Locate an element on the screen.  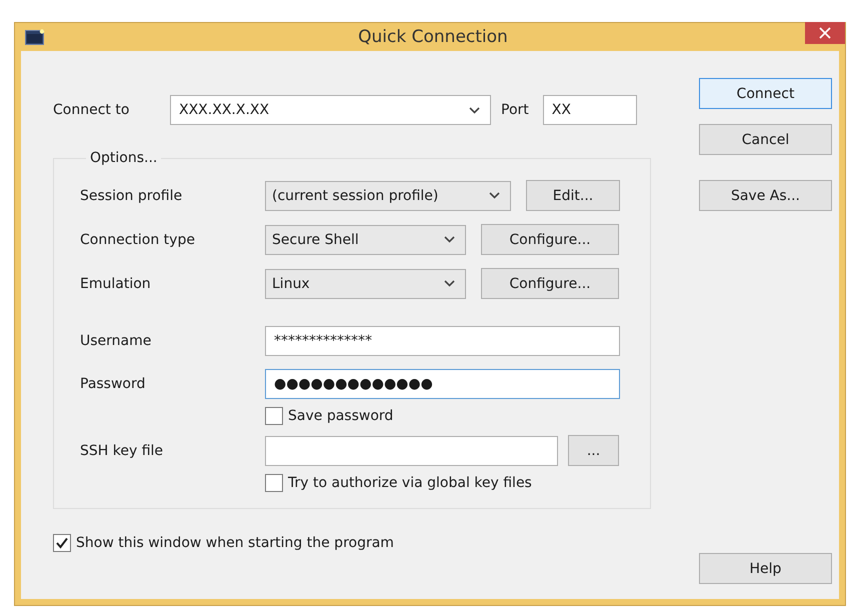
checkbox-label: Show this window when starting the program is located at coordinates (235, 543).